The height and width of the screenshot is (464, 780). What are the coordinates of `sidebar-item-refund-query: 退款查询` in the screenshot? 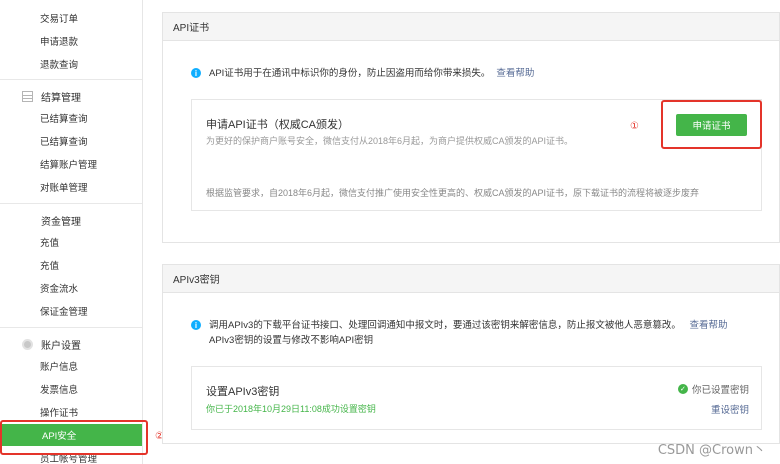 It's located at (71, 64).